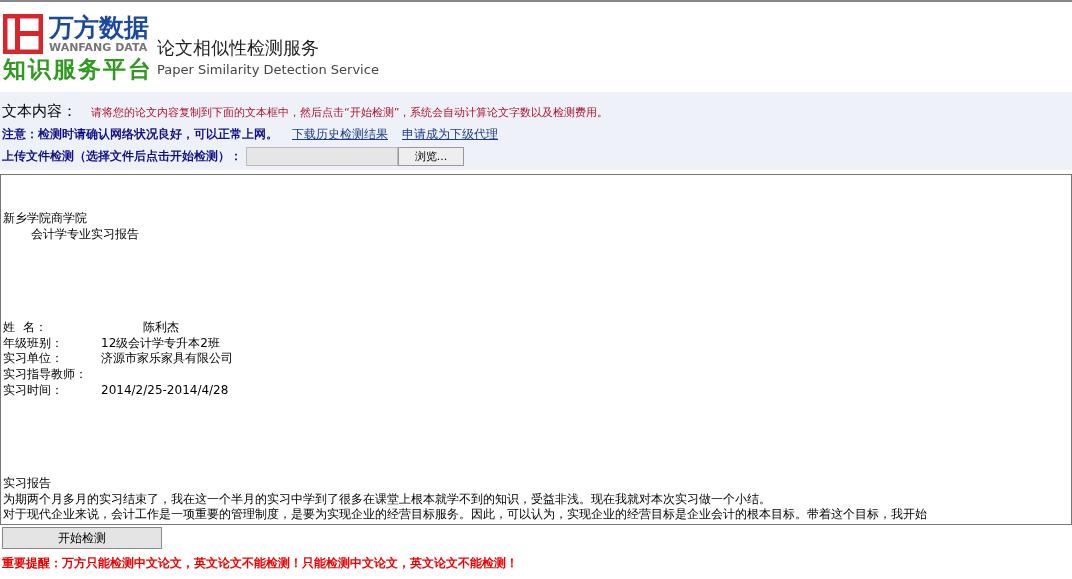  Describe the element at coordinates (387, 499) in the screenshot. I see `paragraph: 为期两个月多月的实习结束了，我在这一个半月的实习中学到了很多在课堂上根本就学不到的知识，受益非浅。现在我就对本次实习做一个小结。` at that location.